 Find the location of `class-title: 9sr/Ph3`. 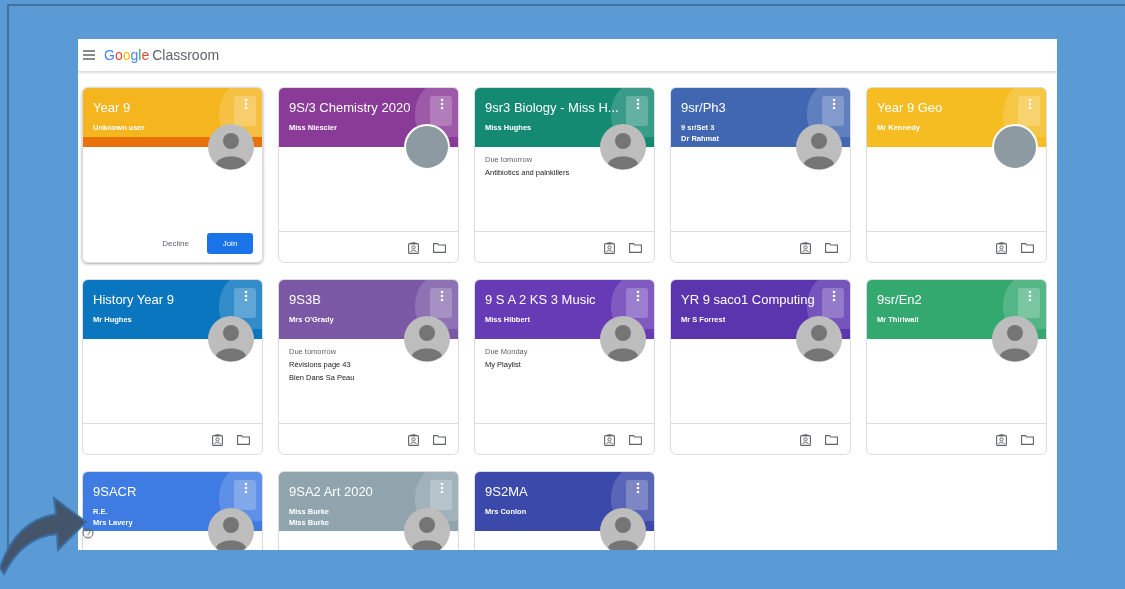

class-title: 9sr/Ph3 is located at coordinates (703, 107).